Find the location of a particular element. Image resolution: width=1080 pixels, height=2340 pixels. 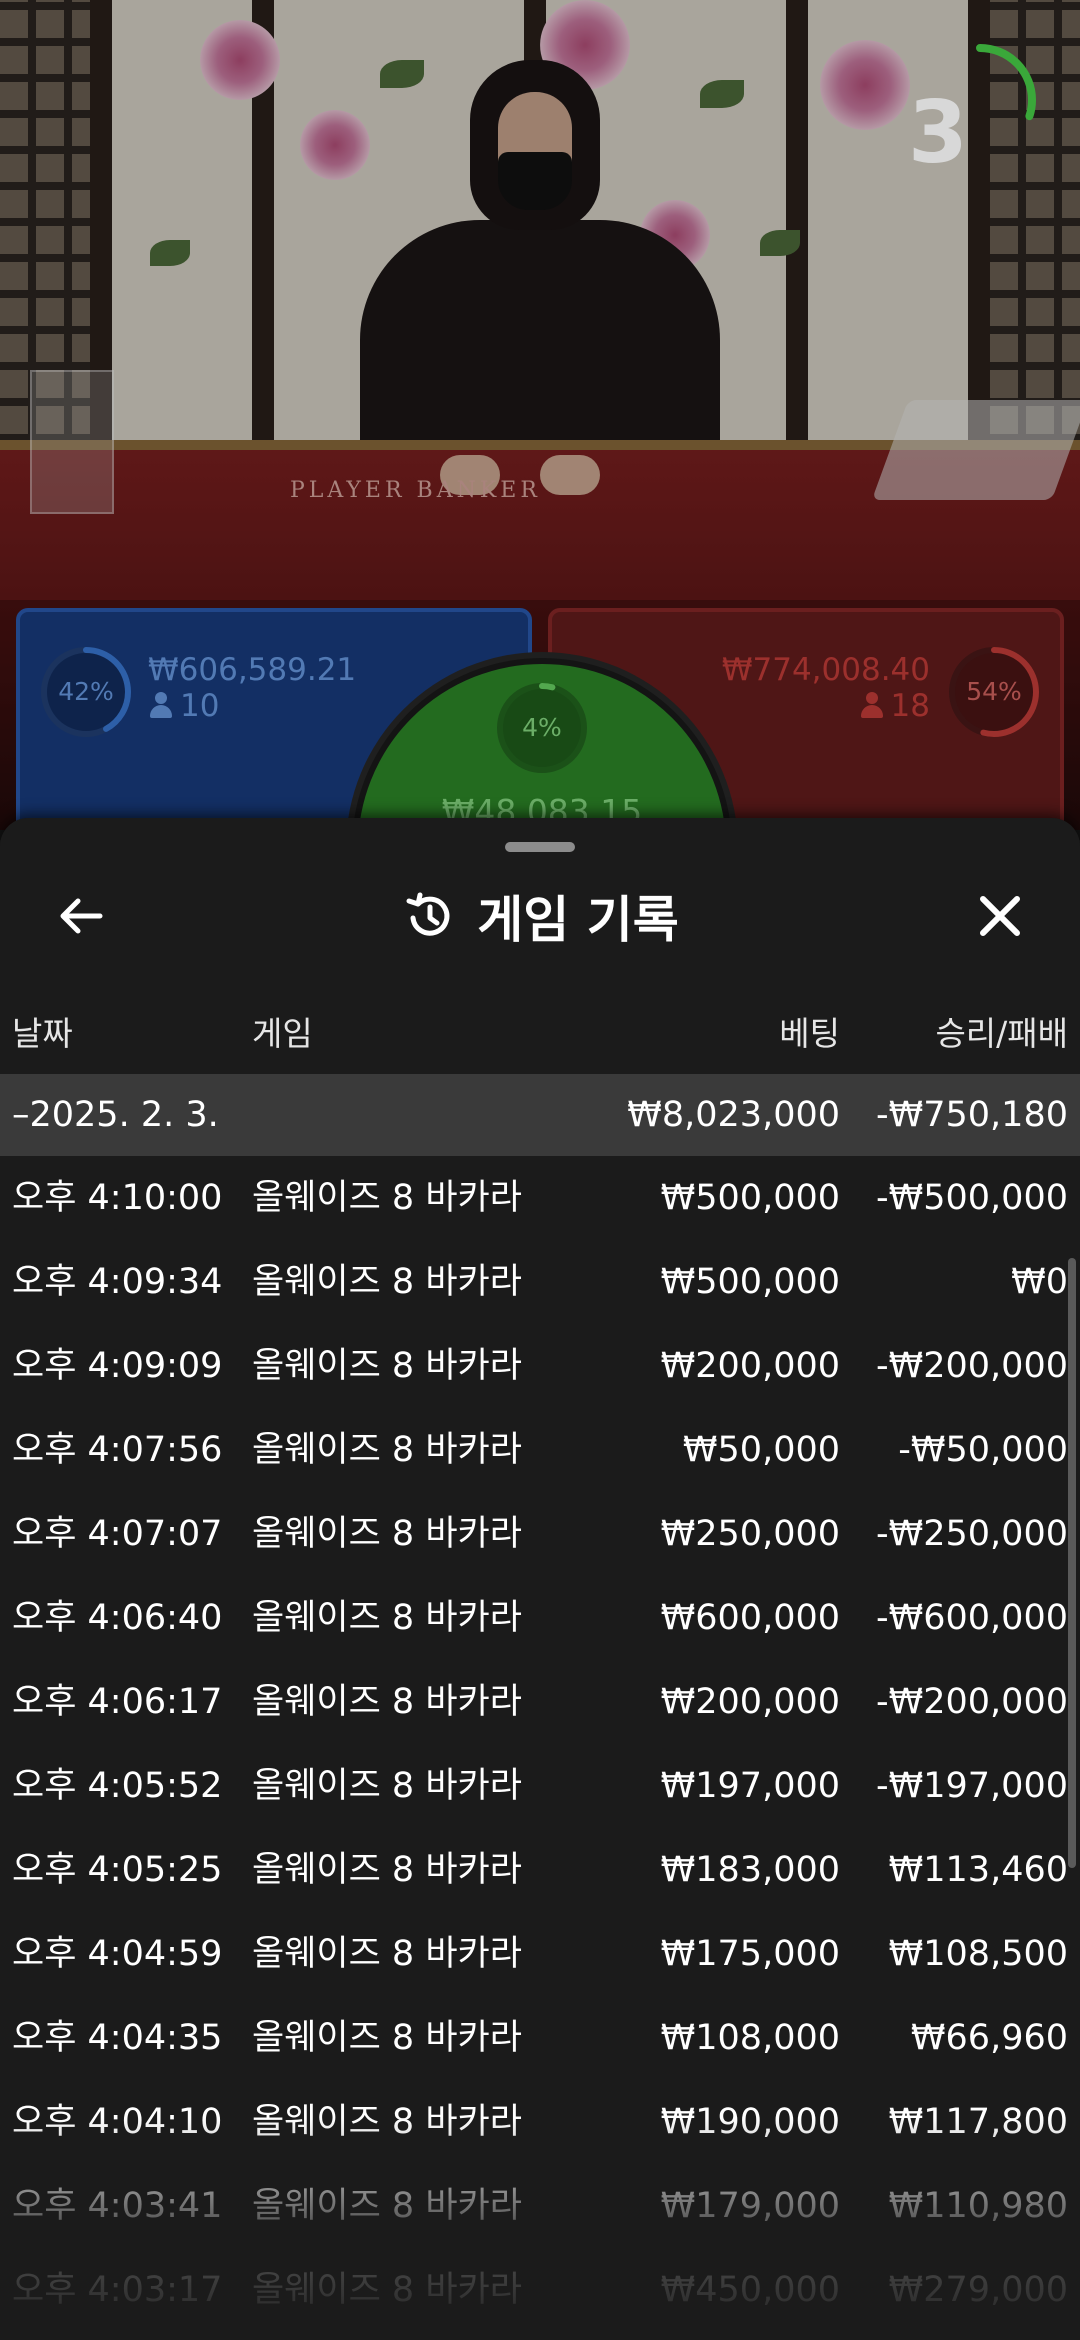

row-time: 오후 4:07:07 is located at coordinates (117, 1534).